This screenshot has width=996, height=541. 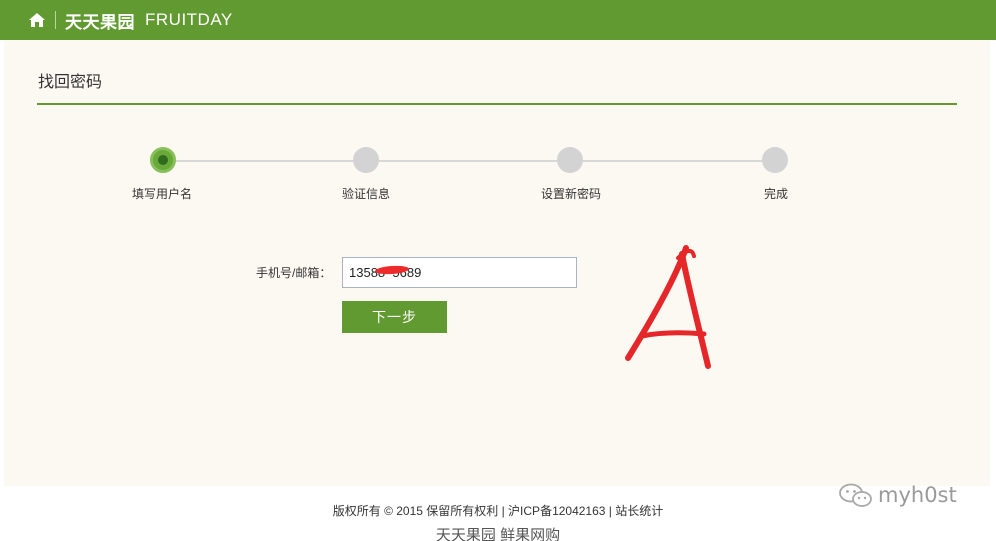 I want to click on brand-name-cn: 天天果园, so click(x=100, y=20).